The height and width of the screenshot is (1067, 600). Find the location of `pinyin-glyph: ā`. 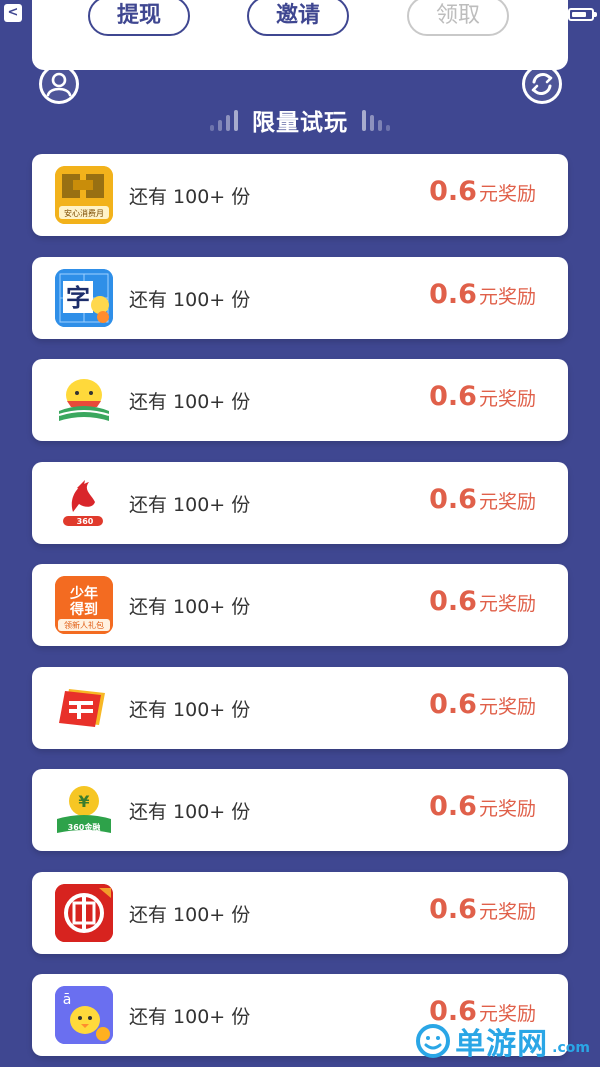

pinyin-glyph: ā is located at coordinates (67, 1000).